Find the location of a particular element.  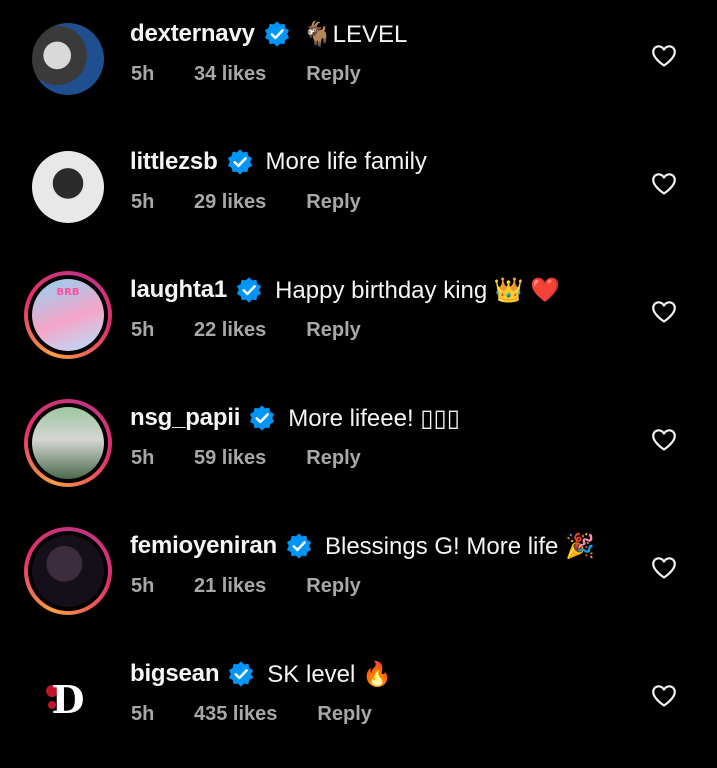

comment-meta: 5h 22 likes Reply is located at coordinates (246, 330).